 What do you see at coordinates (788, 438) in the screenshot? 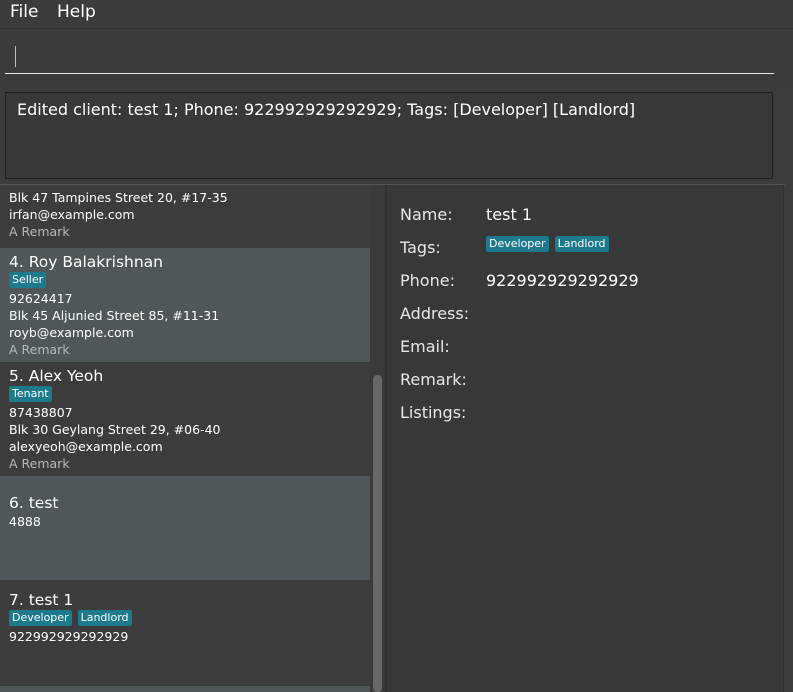
I see `window-right-edge` at bounding box center [788, 438].